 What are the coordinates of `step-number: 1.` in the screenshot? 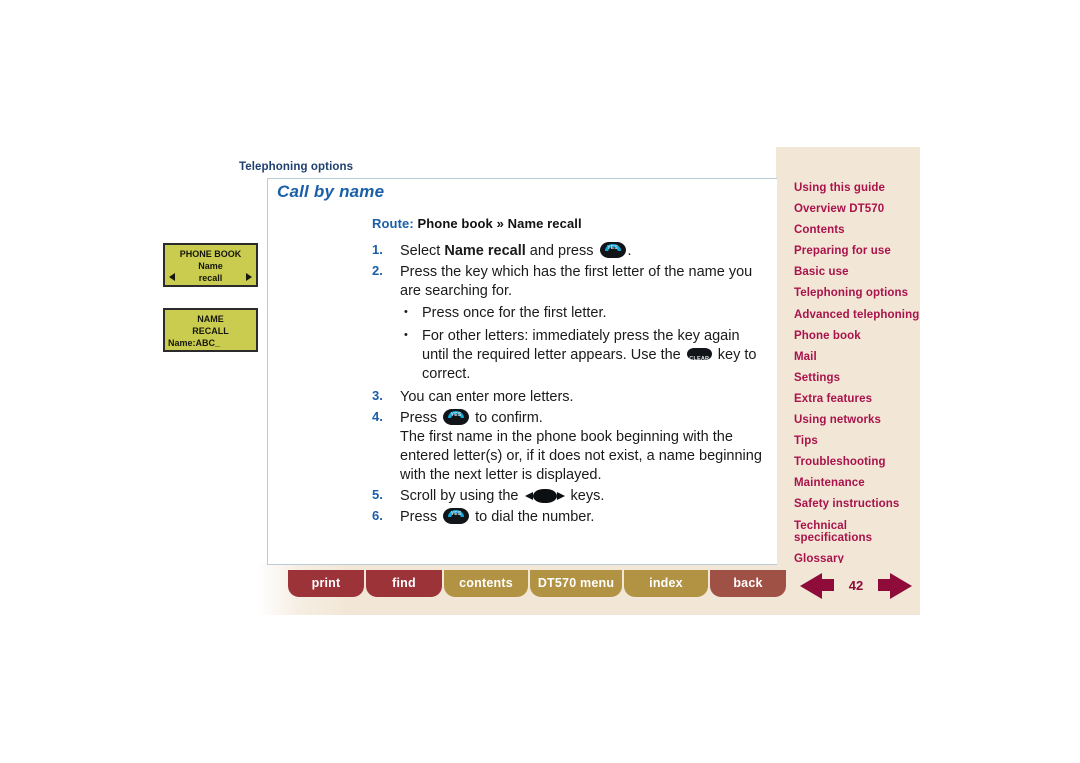 It's located at (377, 249).